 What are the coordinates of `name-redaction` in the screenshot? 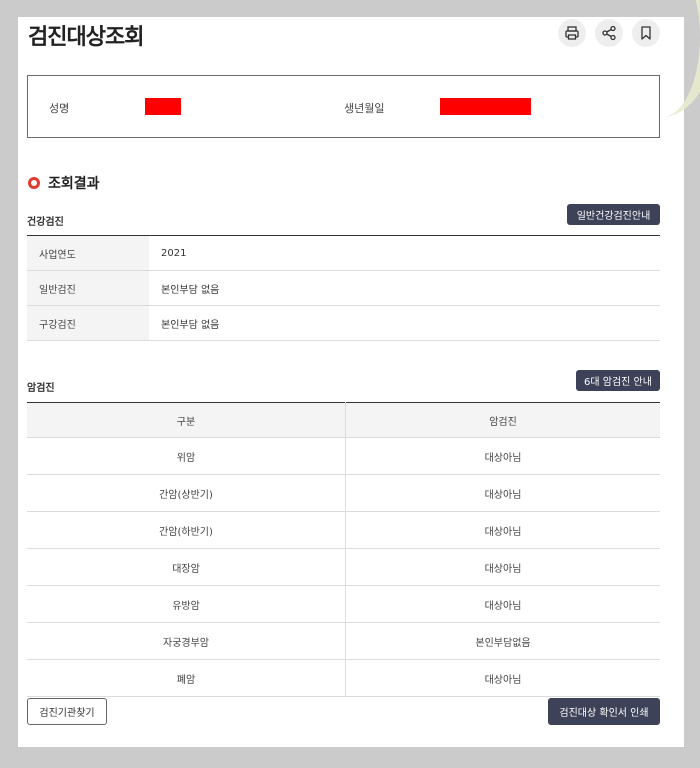 It's located at (163, 106).